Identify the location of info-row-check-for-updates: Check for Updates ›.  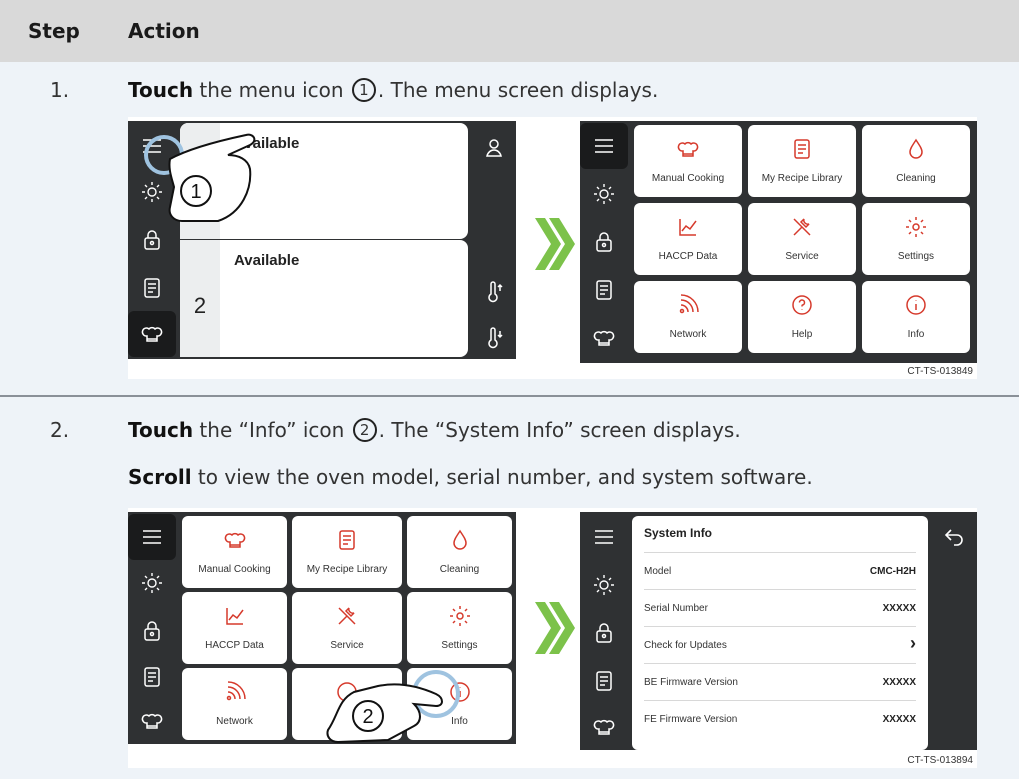
(780, 644).